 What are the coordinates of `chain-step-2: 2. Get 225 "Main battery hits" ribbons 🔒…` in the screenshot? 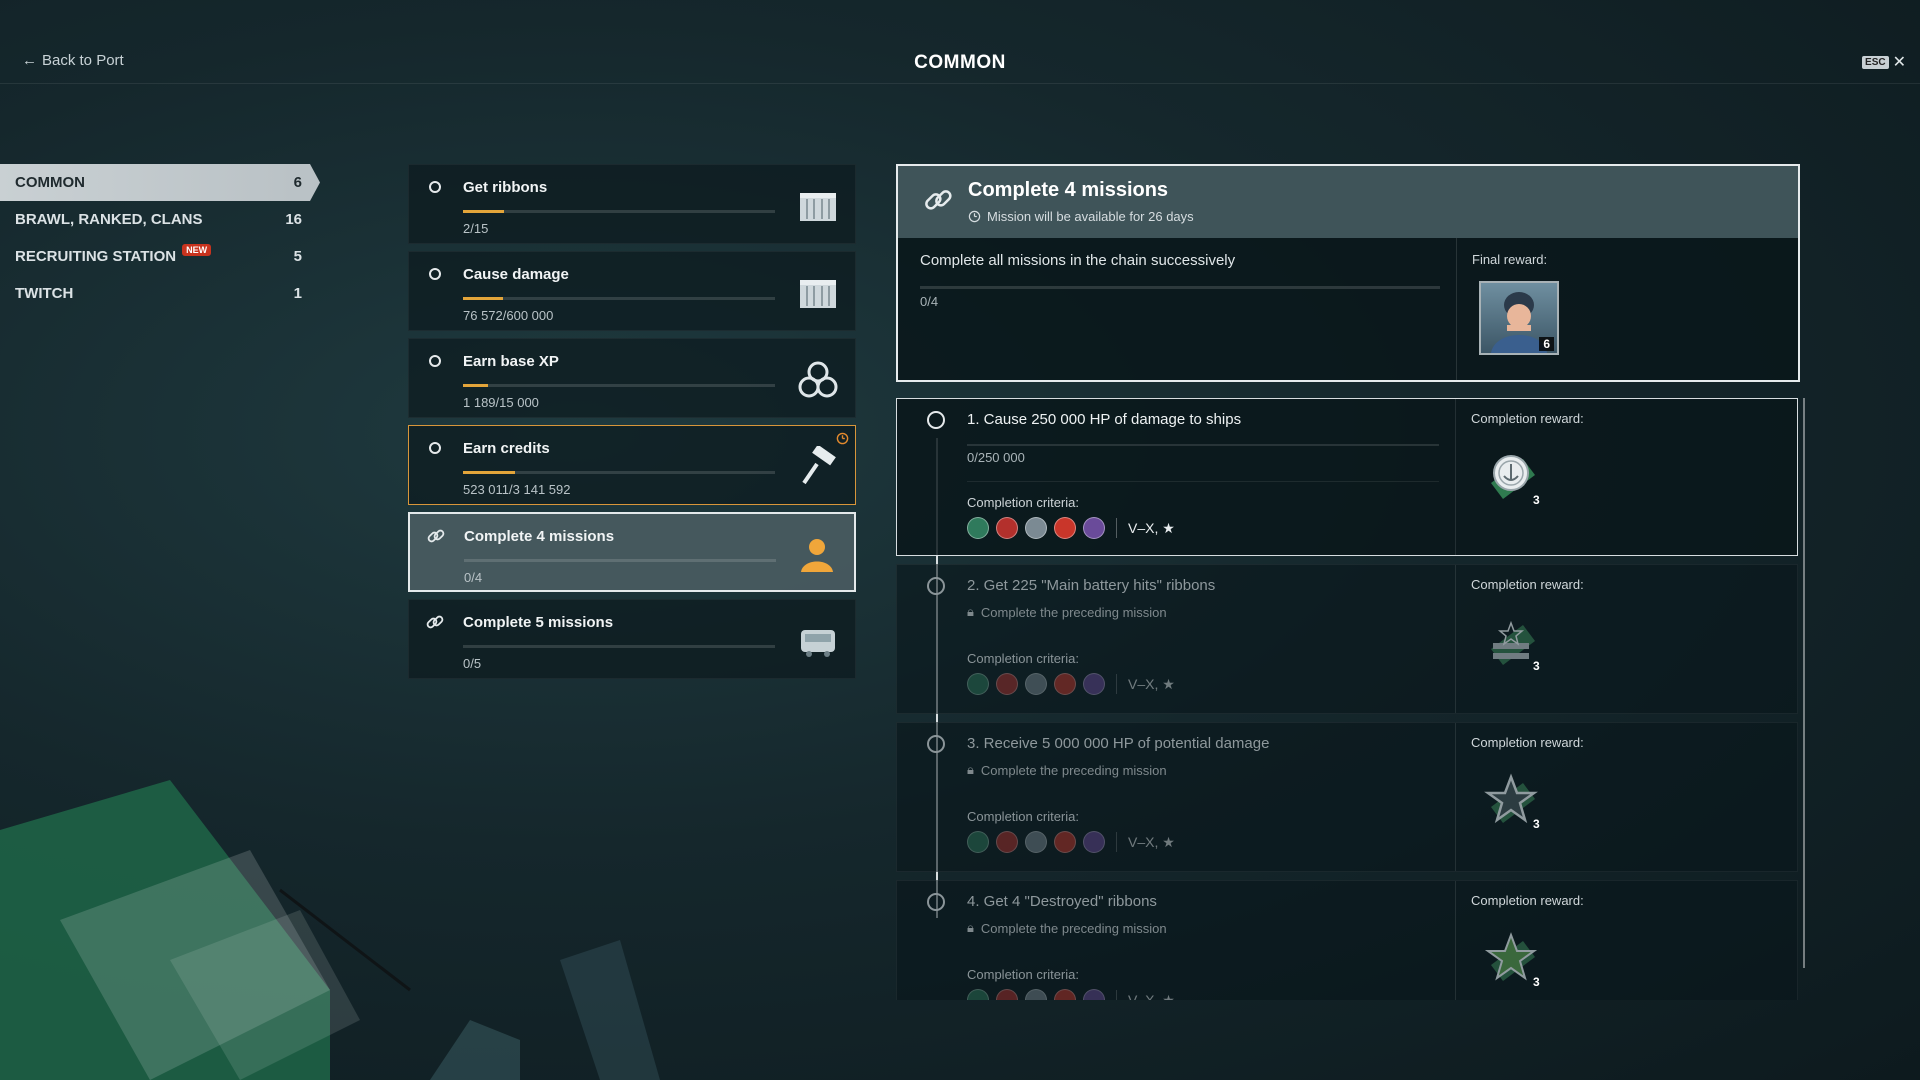 It's located at (1347, 639).